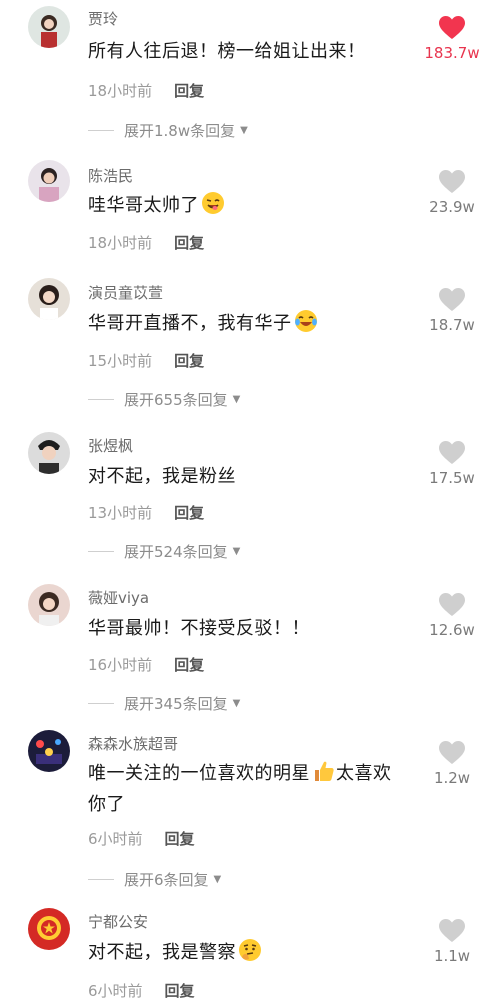 The width and height of the screenshot is (494, 1001). I want to click on comment-text: 华哥开直播不，我有华子, so click(253, 323).